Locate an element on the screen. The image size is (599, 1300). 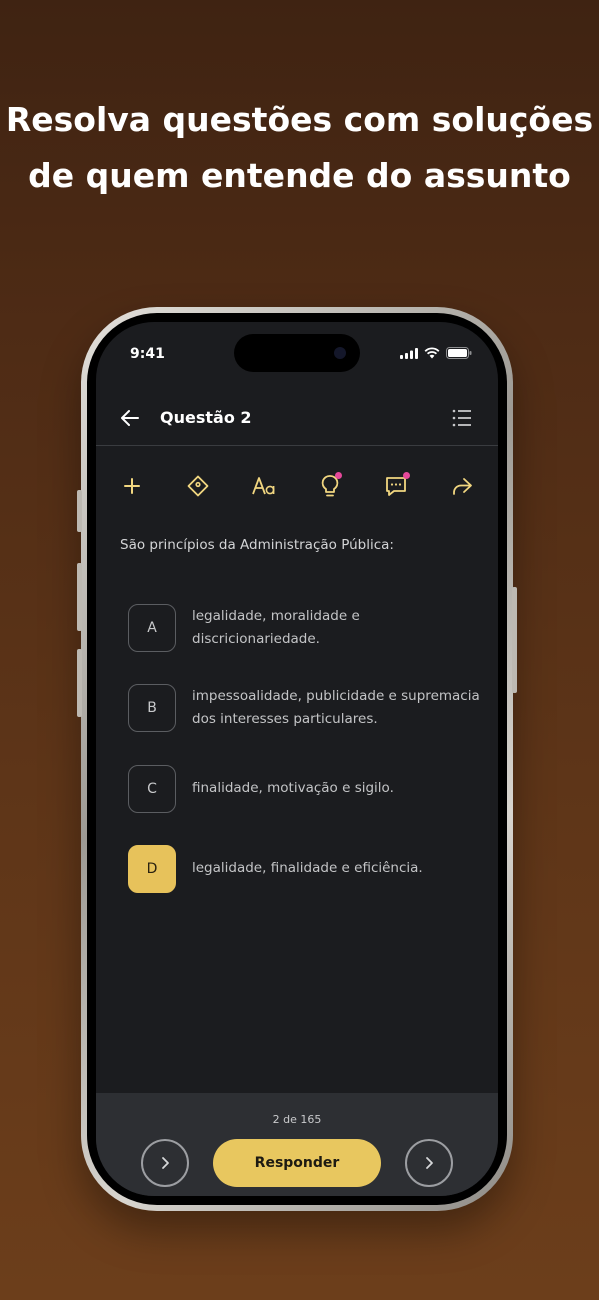
question-prompt: São princípios da Administração Pública: is located at coordinates (257, 545).